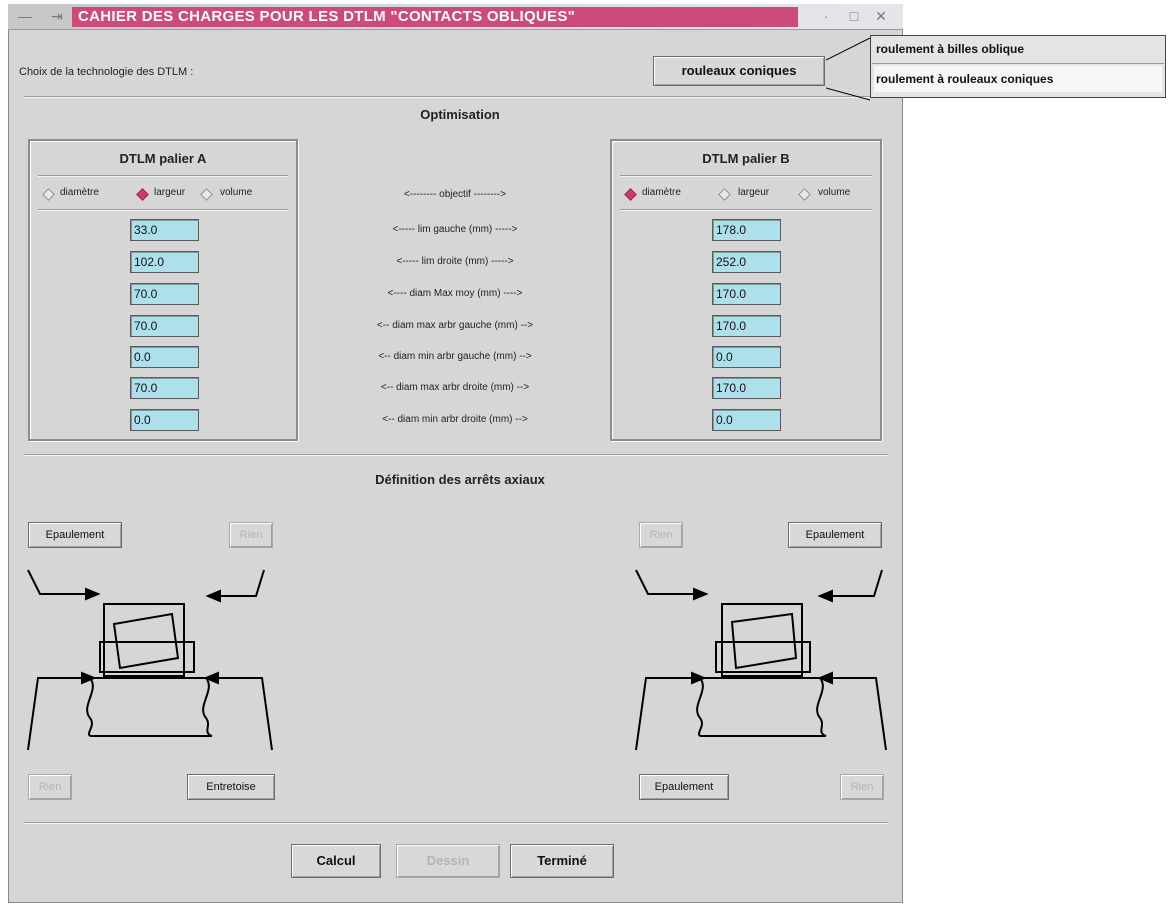 This screenshot has width=1168, height=905. I want to click on palier-a-bottom-left-stop-button: Rien, so click(50, 787).